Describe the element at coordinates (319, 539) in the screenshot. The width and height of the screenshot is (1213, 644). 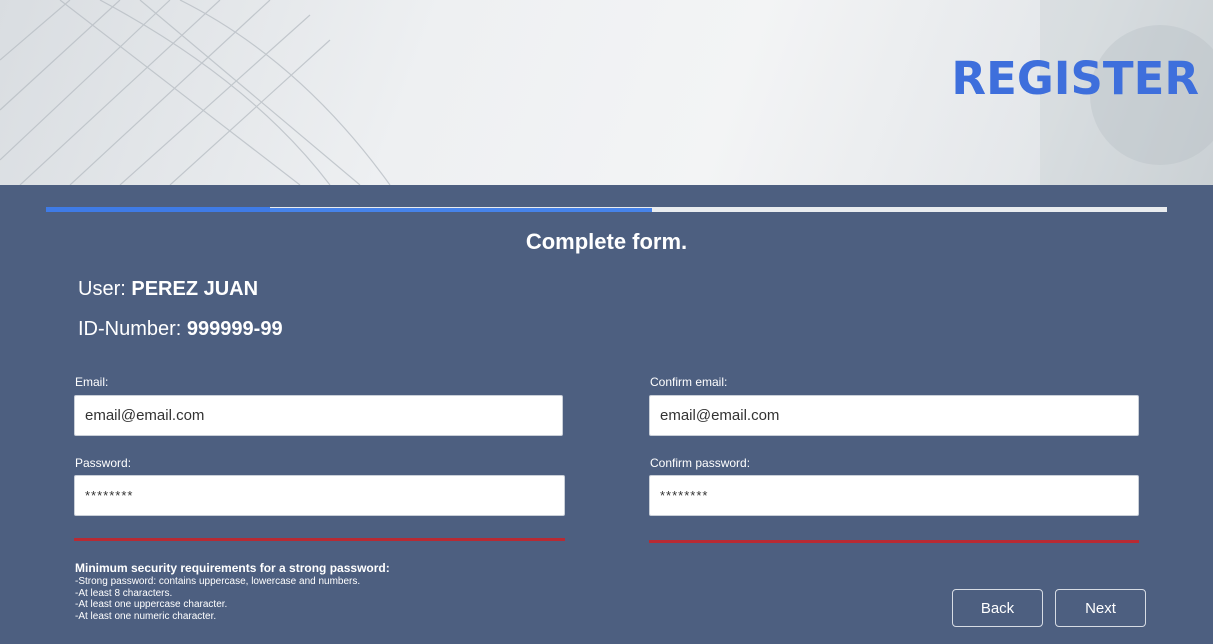
I see `password-strength-bar` at that location.